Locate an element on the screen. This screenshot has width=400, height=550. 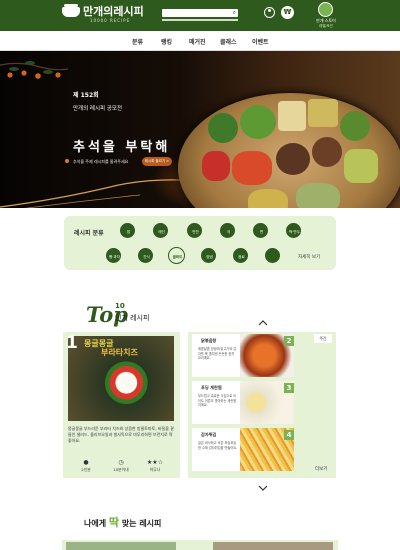
category-drink-icon is located at coordinates (272, 255).